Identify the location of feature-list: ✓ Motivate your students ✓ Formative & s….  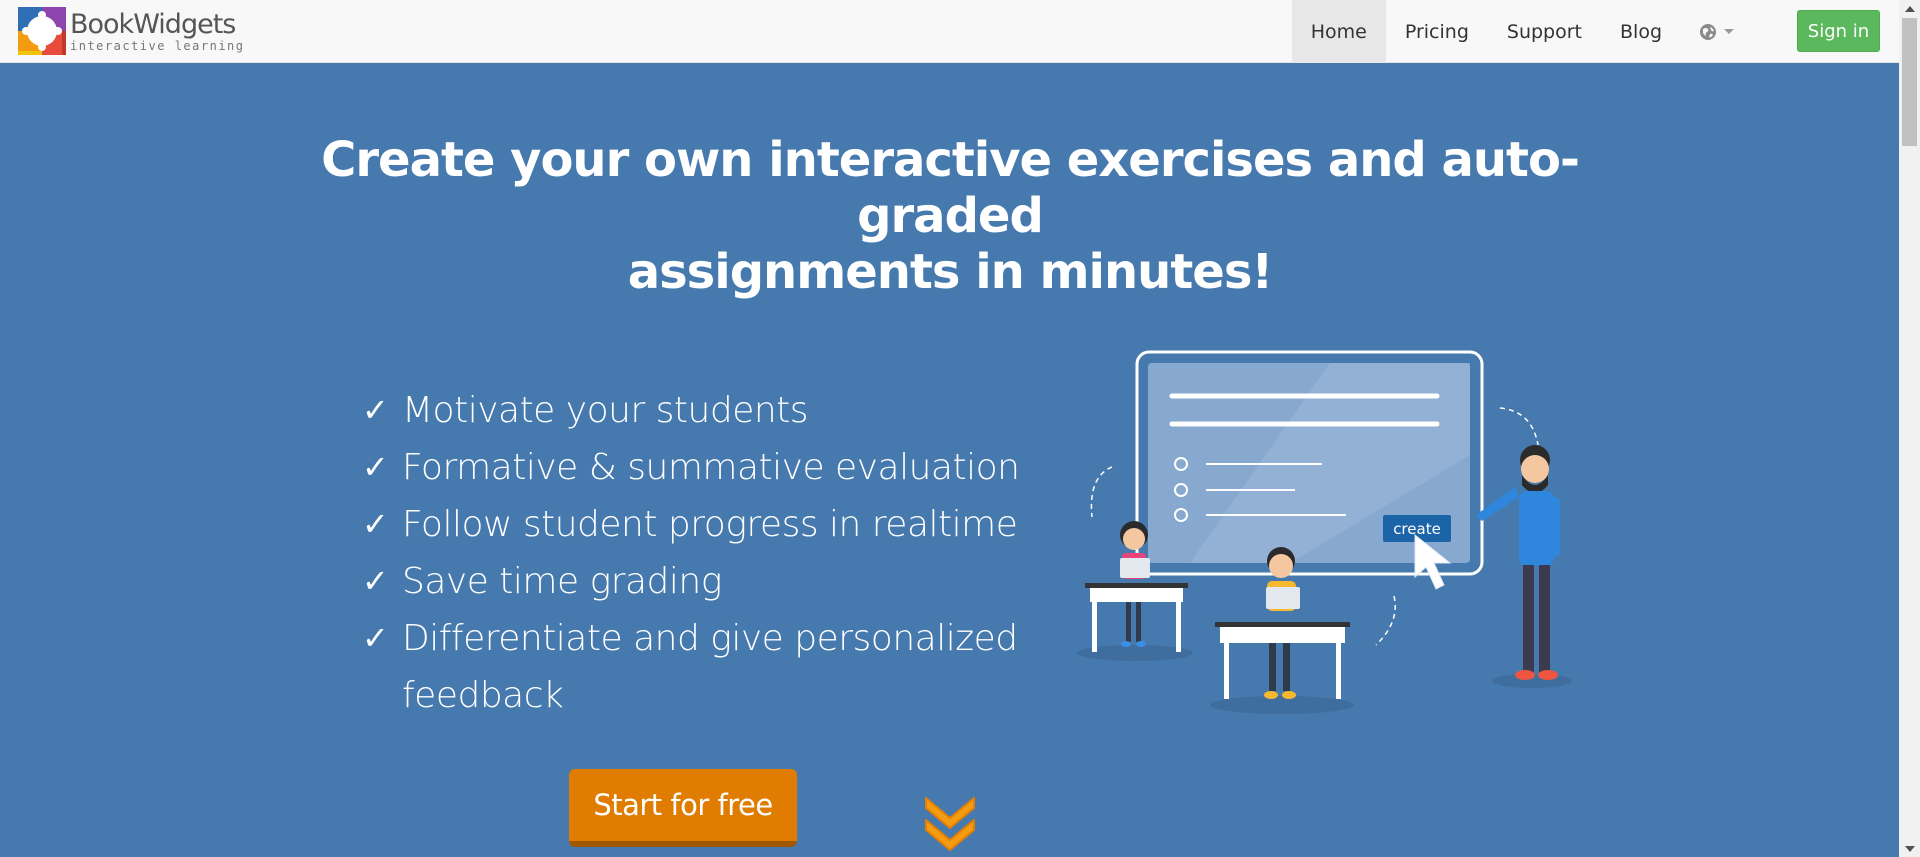
(692, 553).